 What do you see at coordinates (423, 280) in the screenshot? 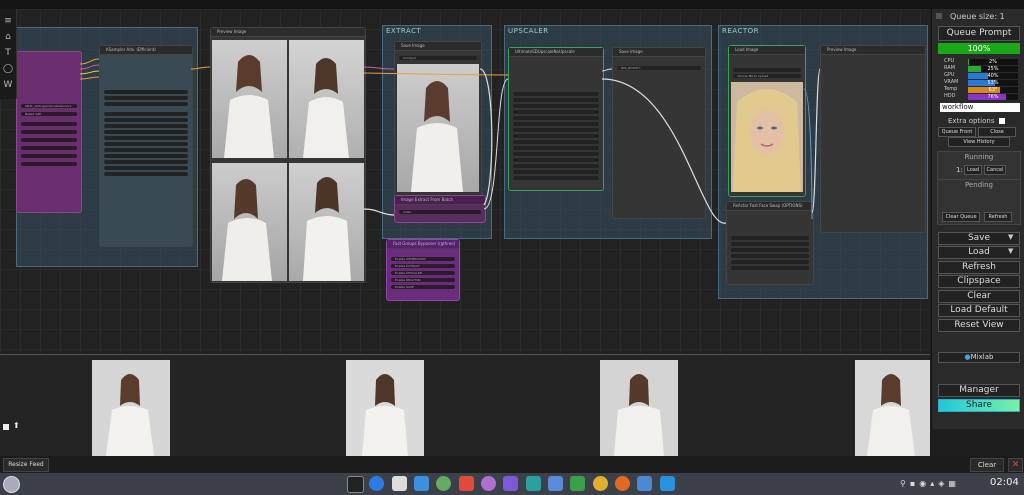
I see `toggle-reactor: Enable REACTOR` at bounding box center [423, 280].